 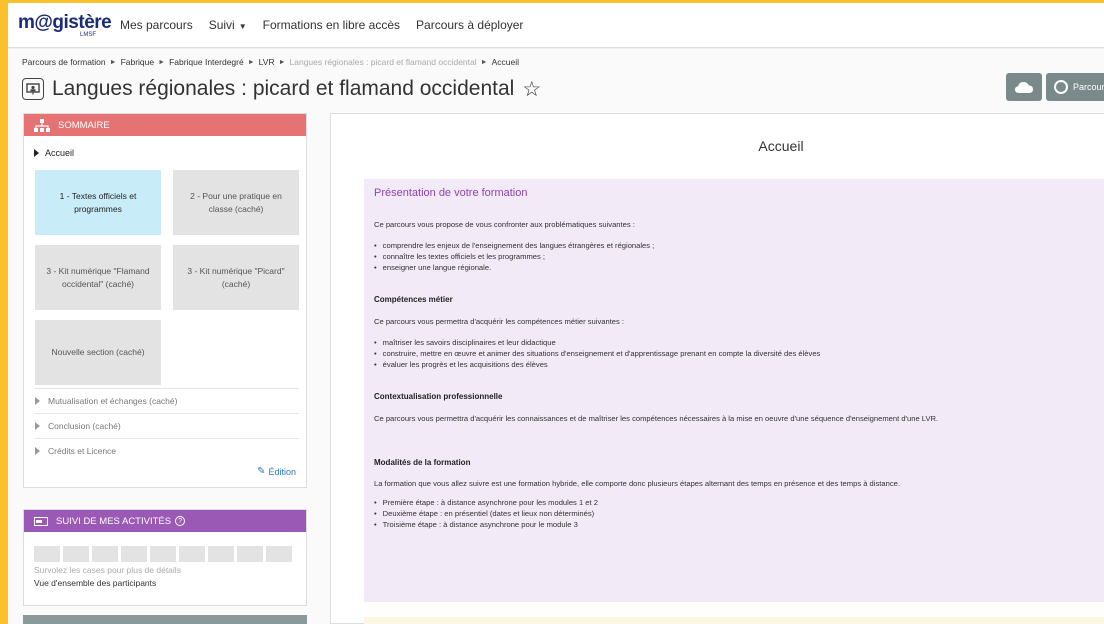 I want to click on hover-hint: Survolez les cases pour plus de détails, so click(x=107, y=570).